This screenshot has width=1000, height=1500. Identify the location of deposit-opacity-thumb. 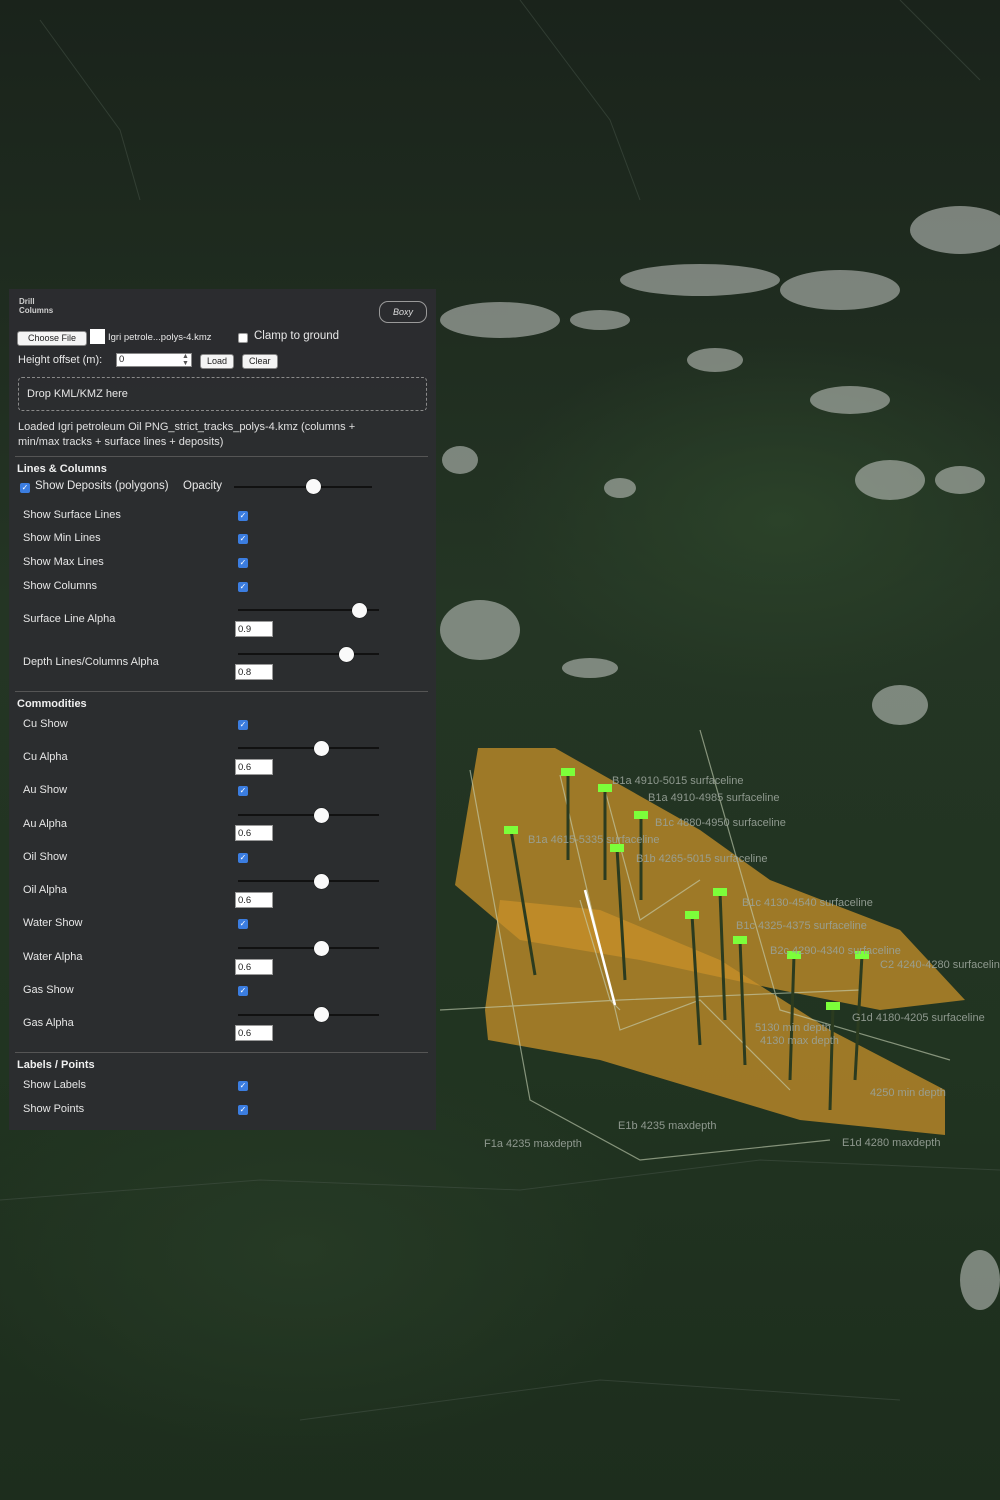
(313, 486).